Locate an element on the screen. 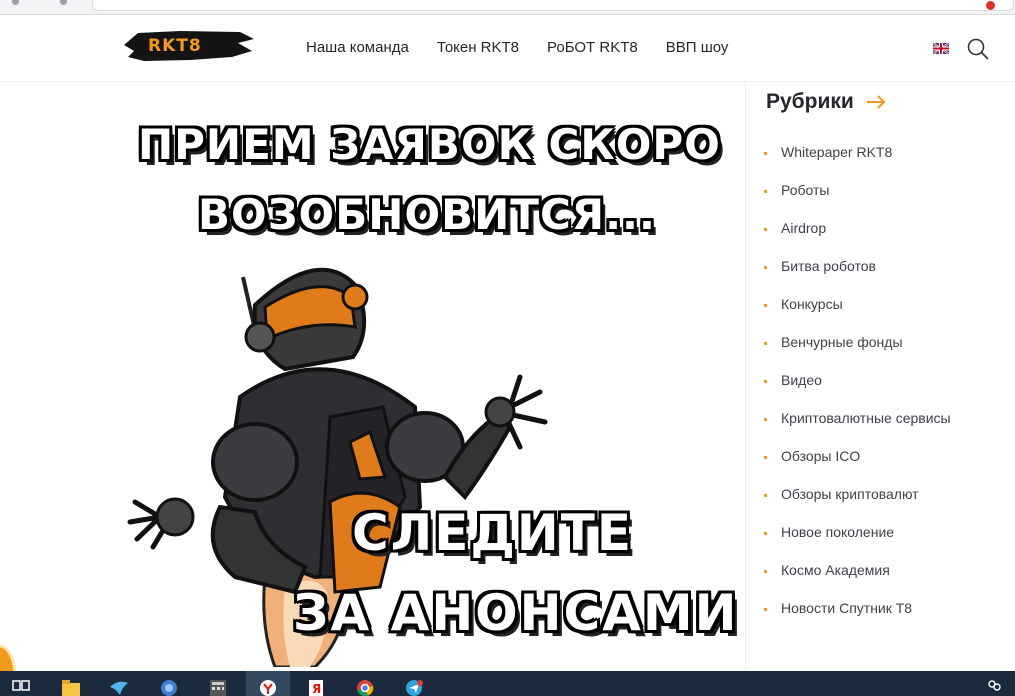 This screenshot has width=1015, height=696. game-icon is located at coordinates (169, 685).